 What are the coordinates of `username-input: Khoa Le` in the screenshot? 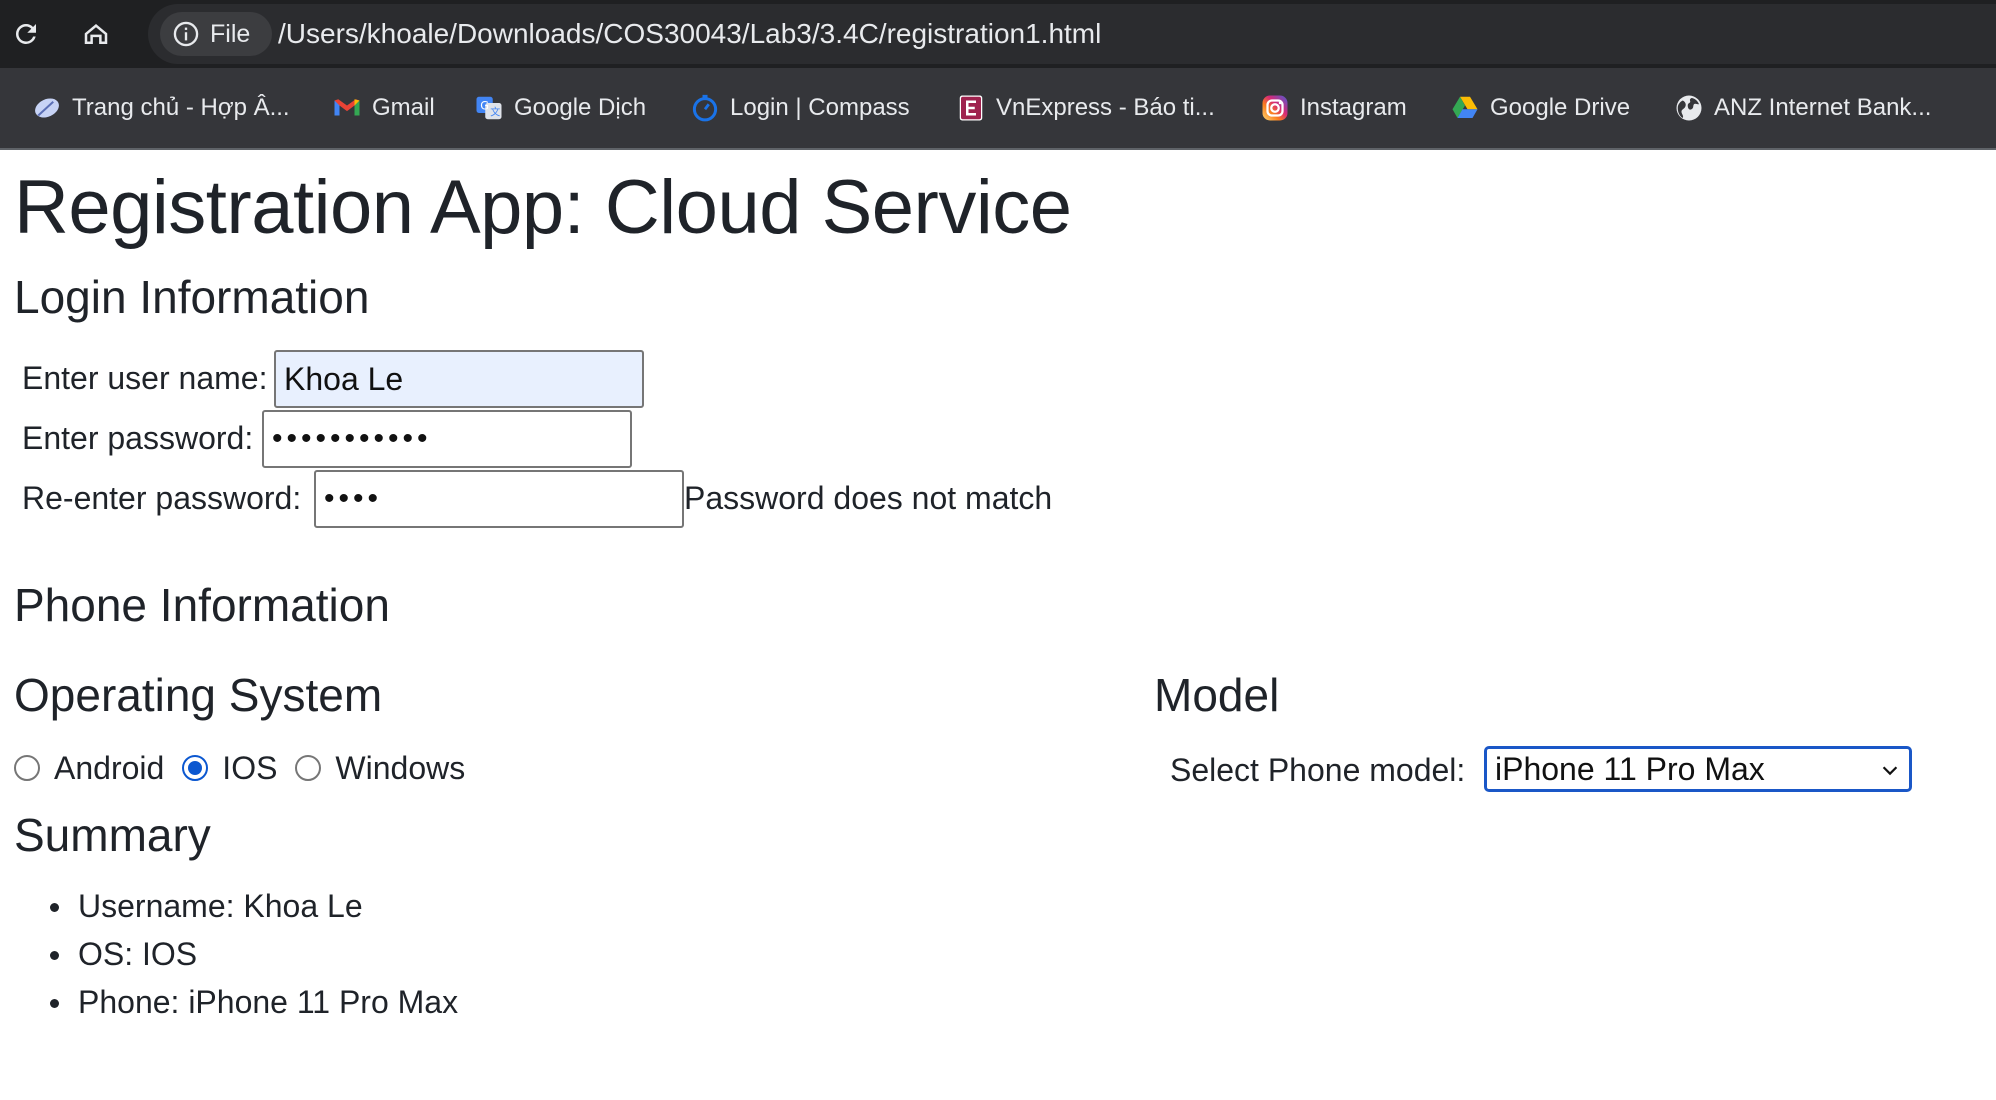 It's located at (459, 379).